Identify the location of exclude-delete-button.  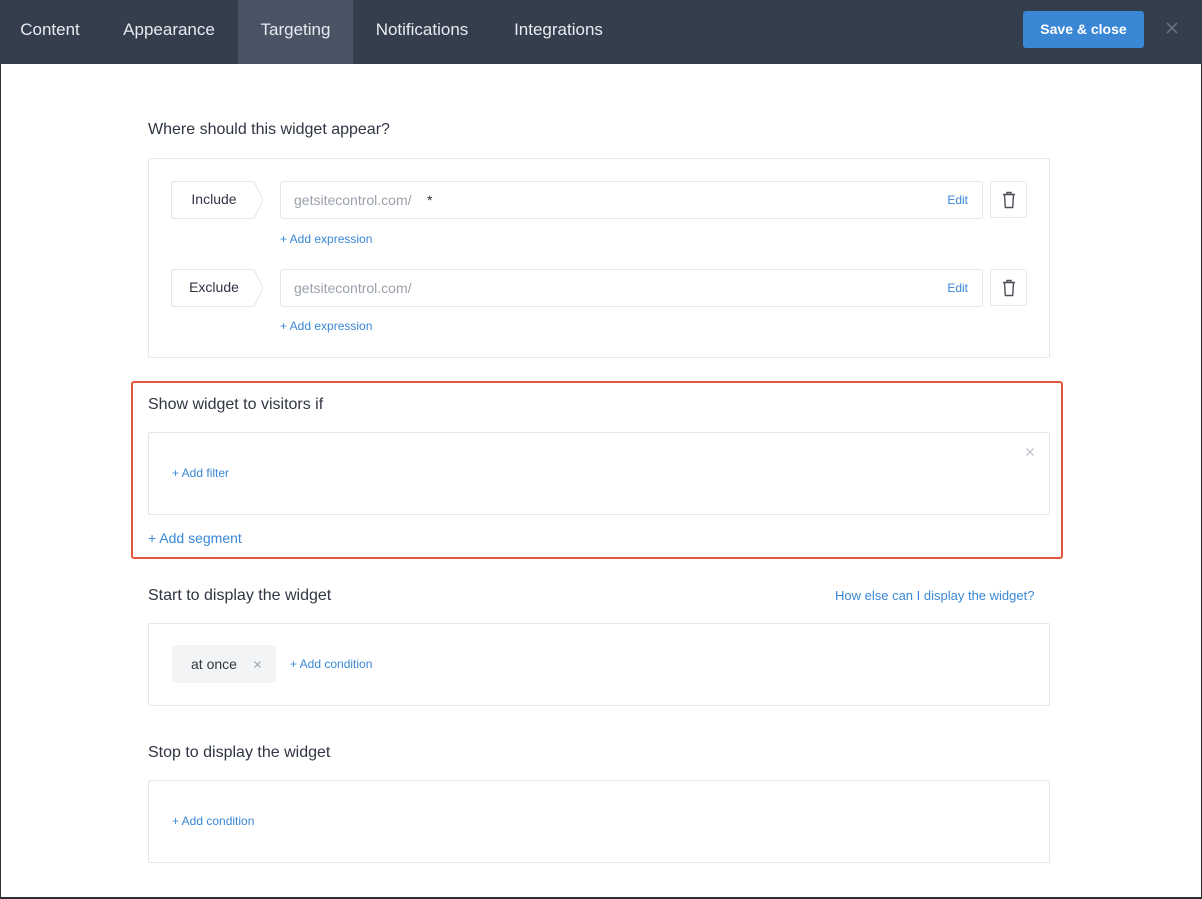
(1008, 287).